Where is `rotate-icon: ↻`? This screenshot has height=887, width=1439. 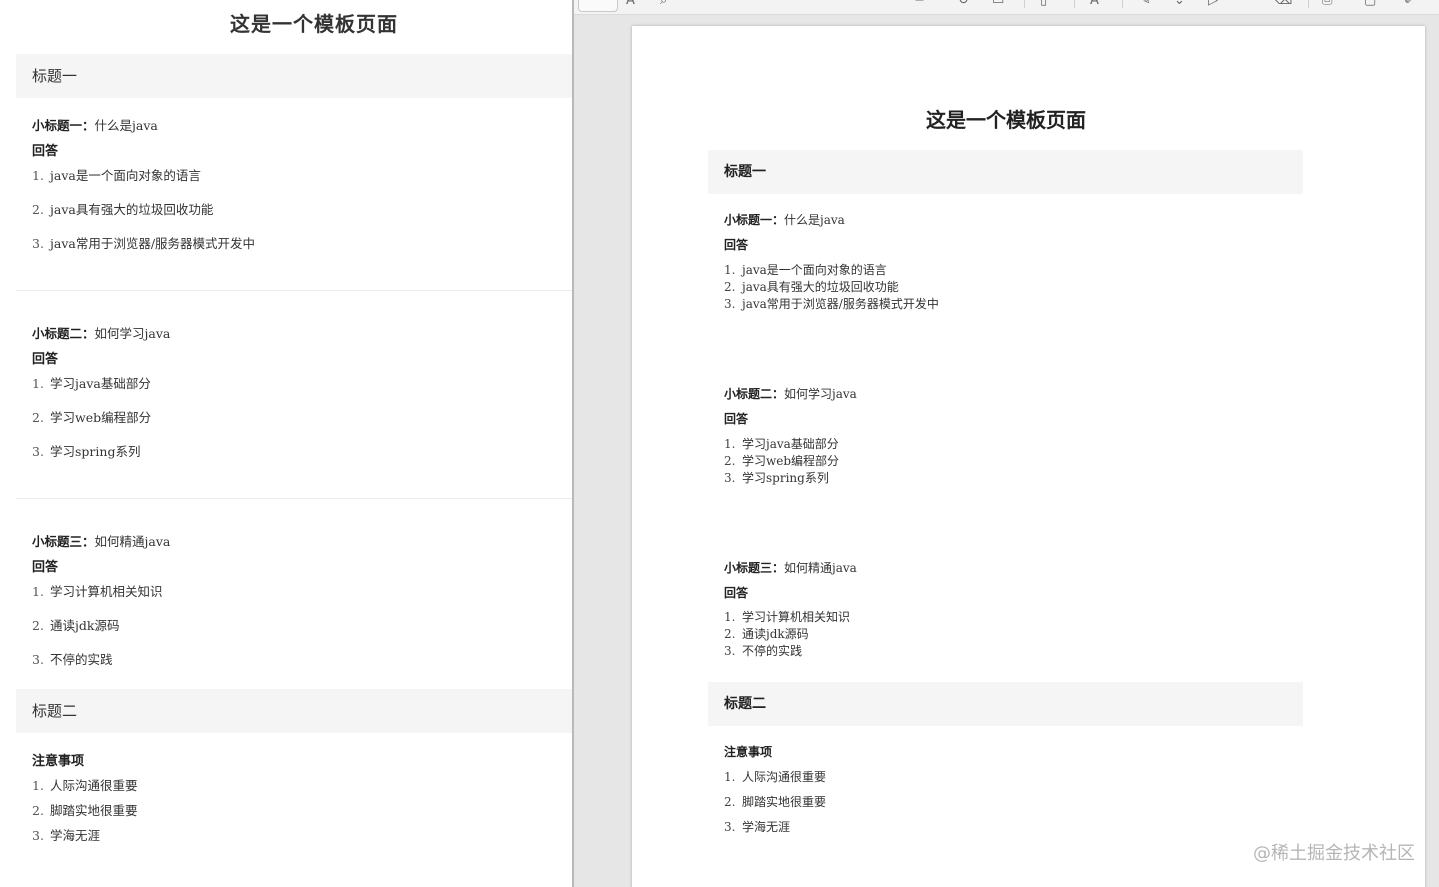 rotate-icon: ↻ is located at coordinates (963, 6).